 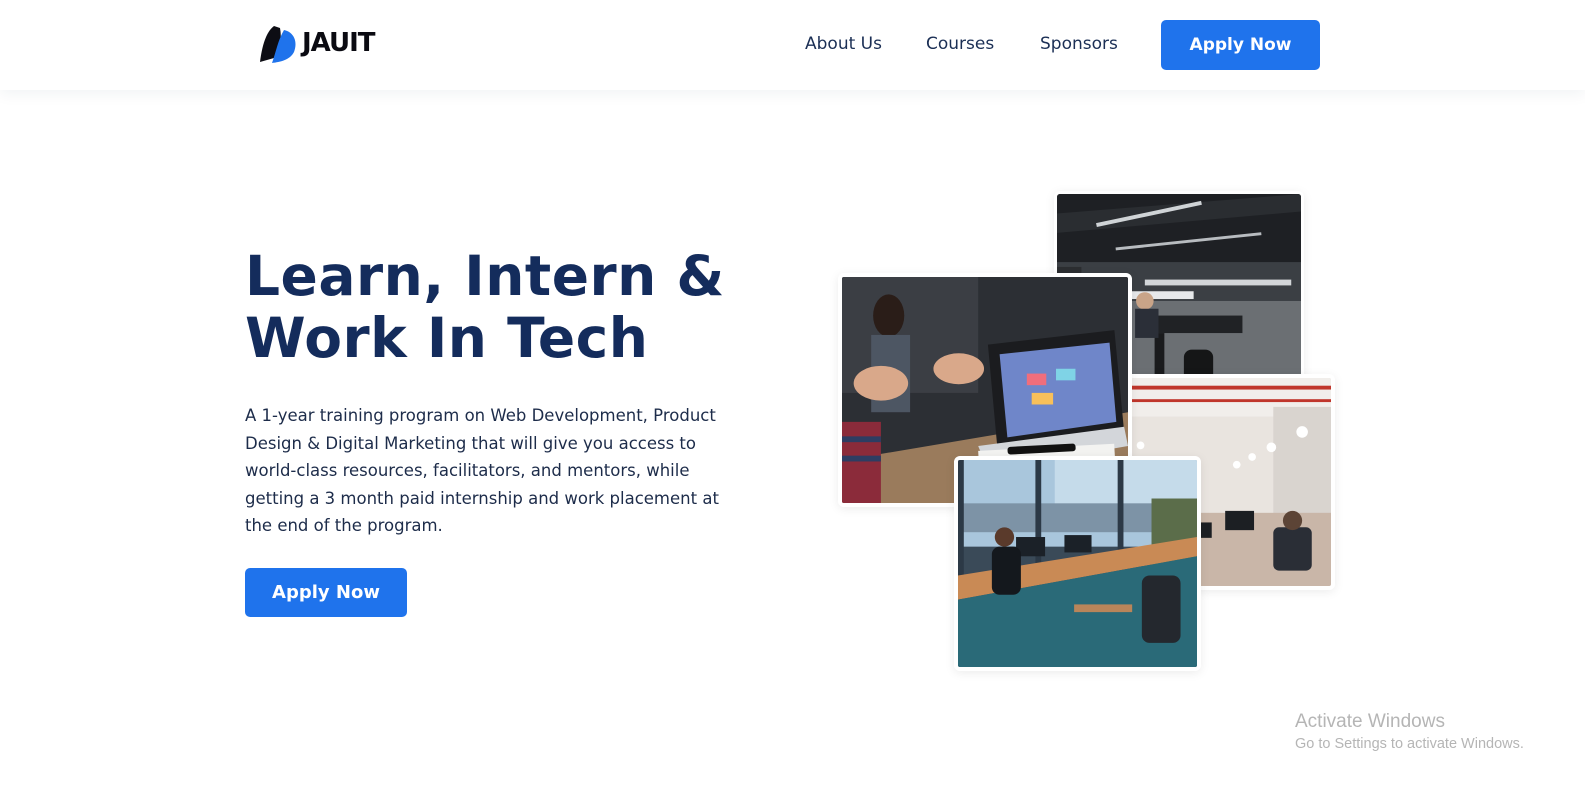 What do you see at coordinates (485, 276) in the screenshot?
I see `hero-title-line-1: Learn, Intern &` at bounding box center [485, 276].